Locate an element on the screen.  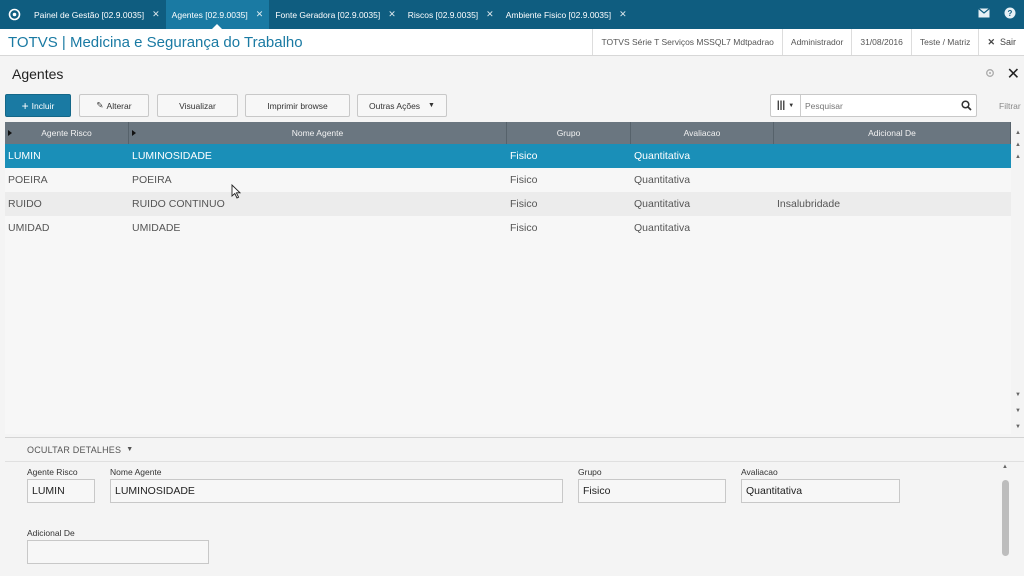
incluir-label: Incluir is located at coordinates (43, 105).